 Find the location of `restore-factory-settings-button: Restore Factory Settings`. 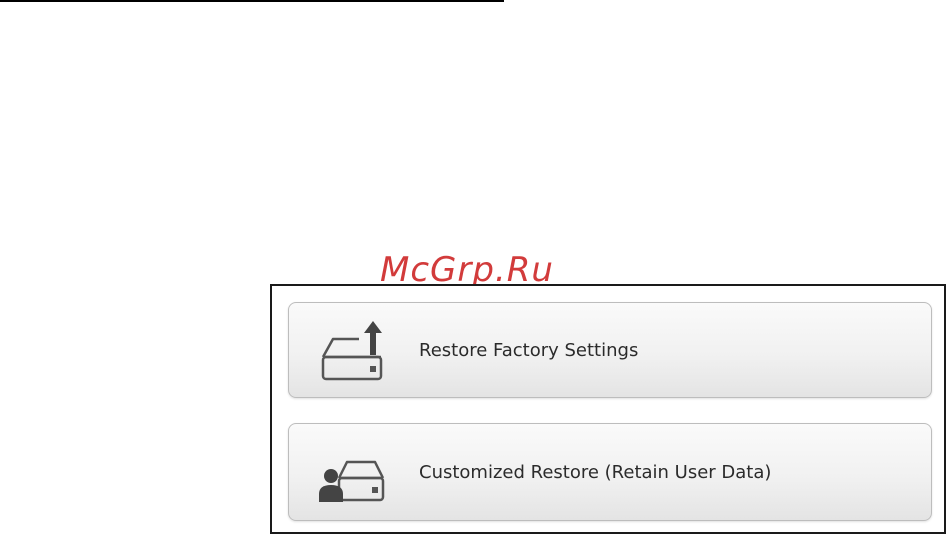

restore-factory-settings-button: Restore Factory Settings is located at coordinates (610, 350).